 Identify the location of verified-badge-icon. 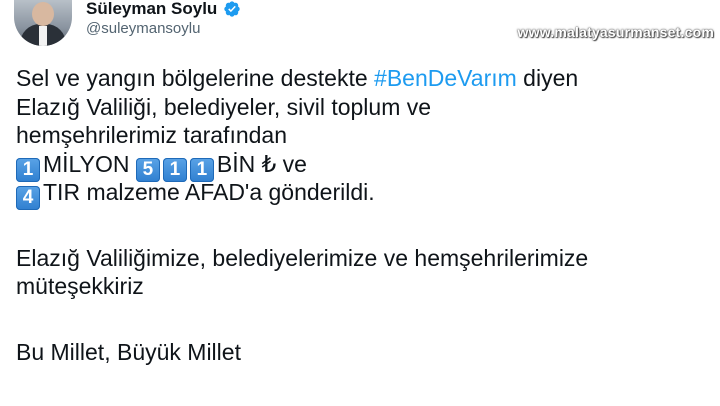
(232, 9).